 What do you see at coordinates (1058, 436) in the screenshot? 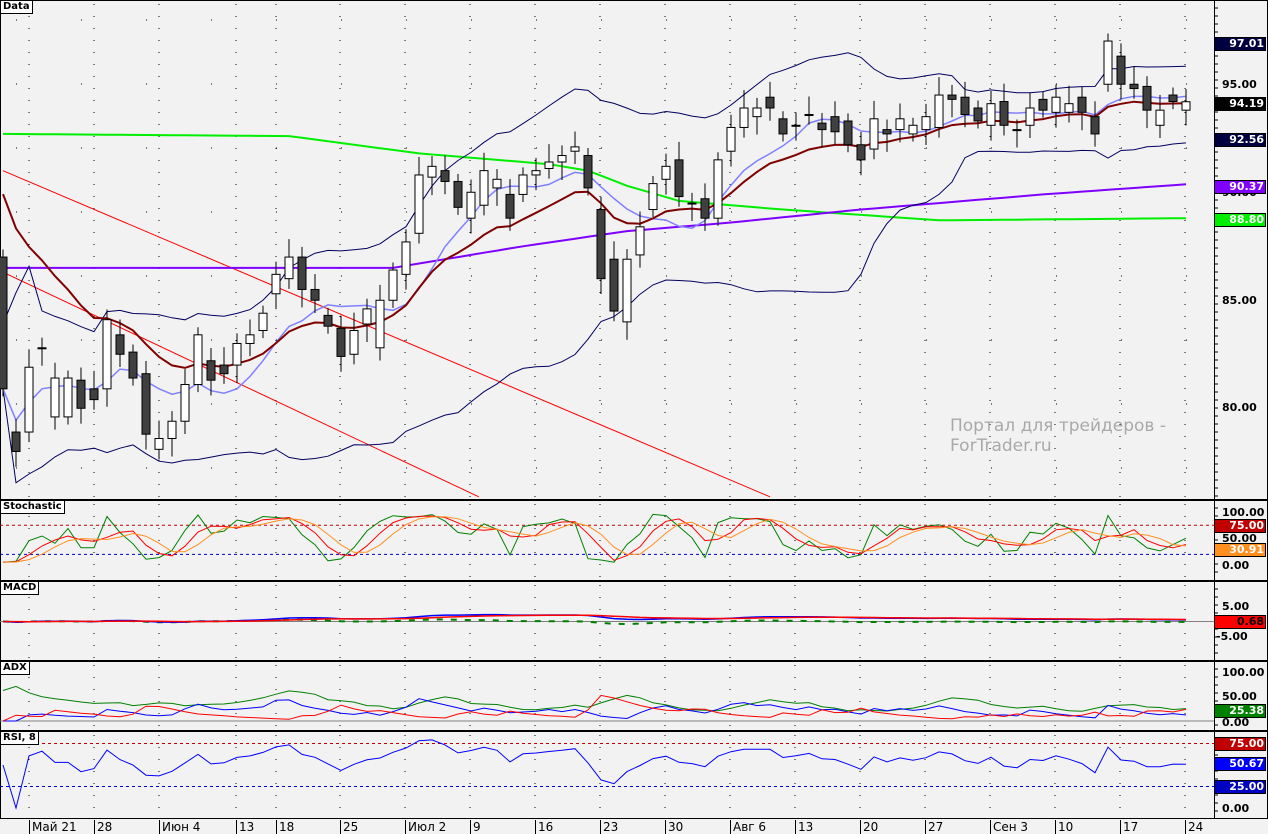
I see `watermark: Портал для трейдеров - ForTrader.ru` at bounding box center [1058, 436].